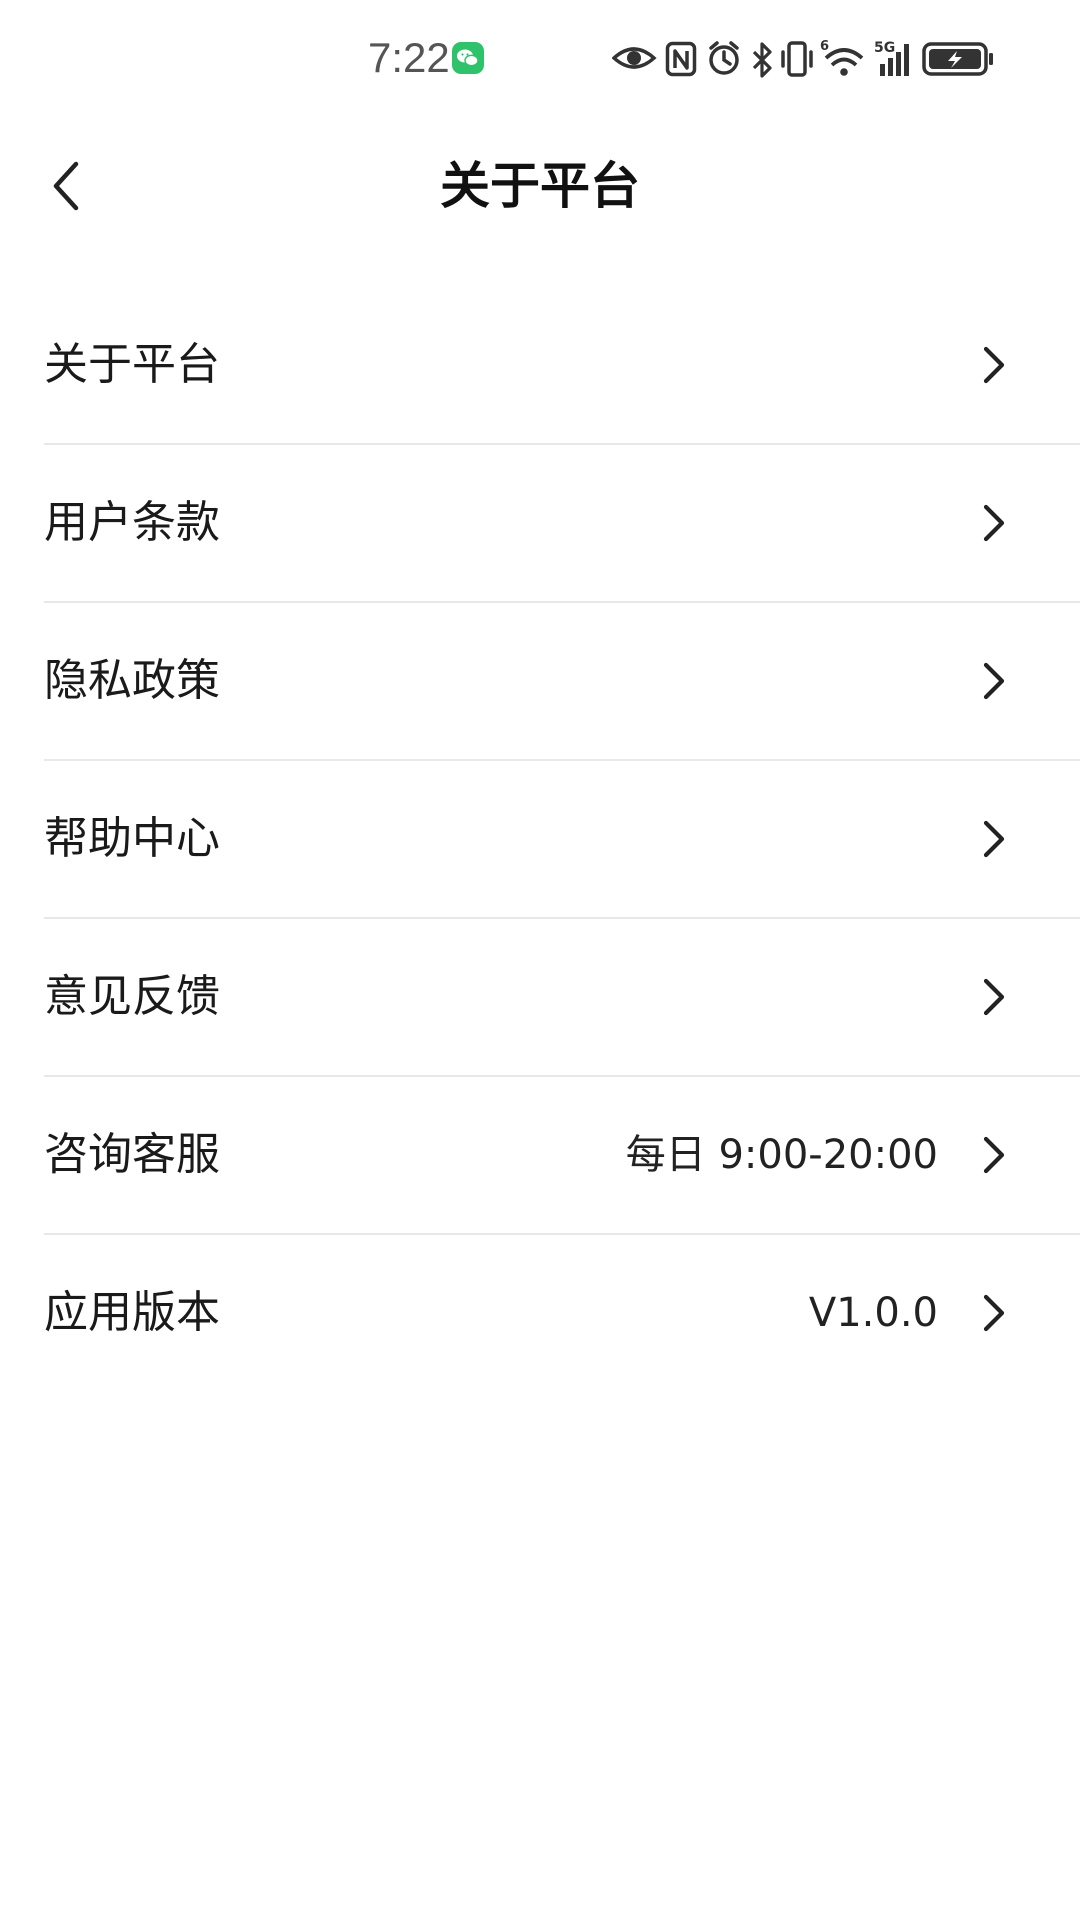  I want to click on menu-item-label: 关于平台, so click(132, 364).